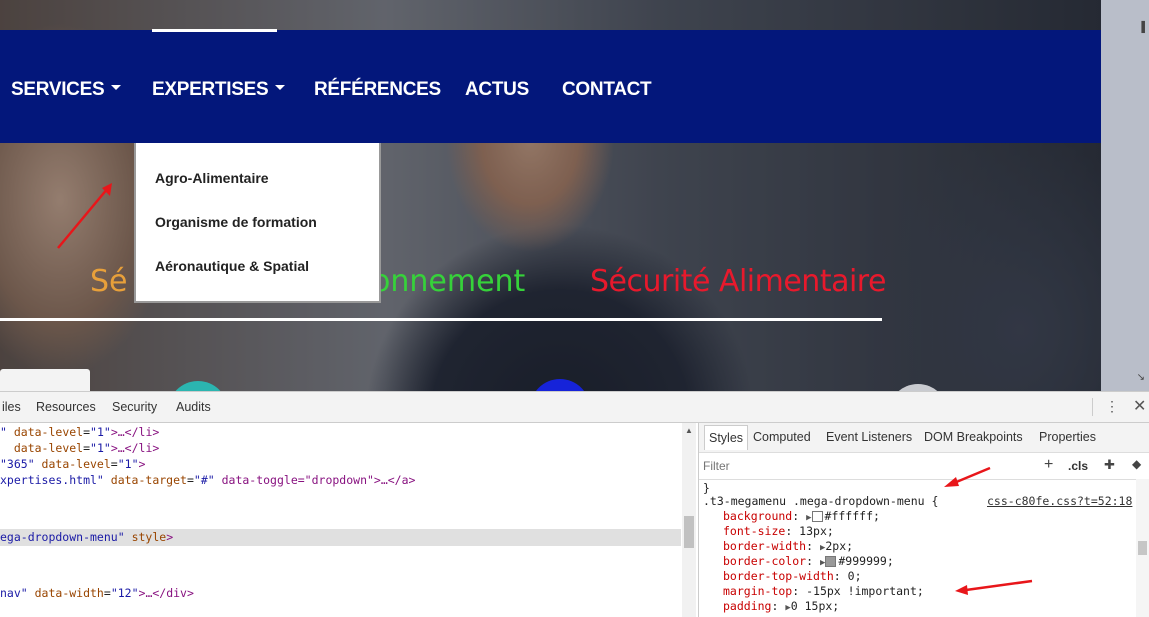 Image resolution: width=1149 pixels, height=617 pixels. I want to click on css-prop-value: 13px;, so click(816, 531).